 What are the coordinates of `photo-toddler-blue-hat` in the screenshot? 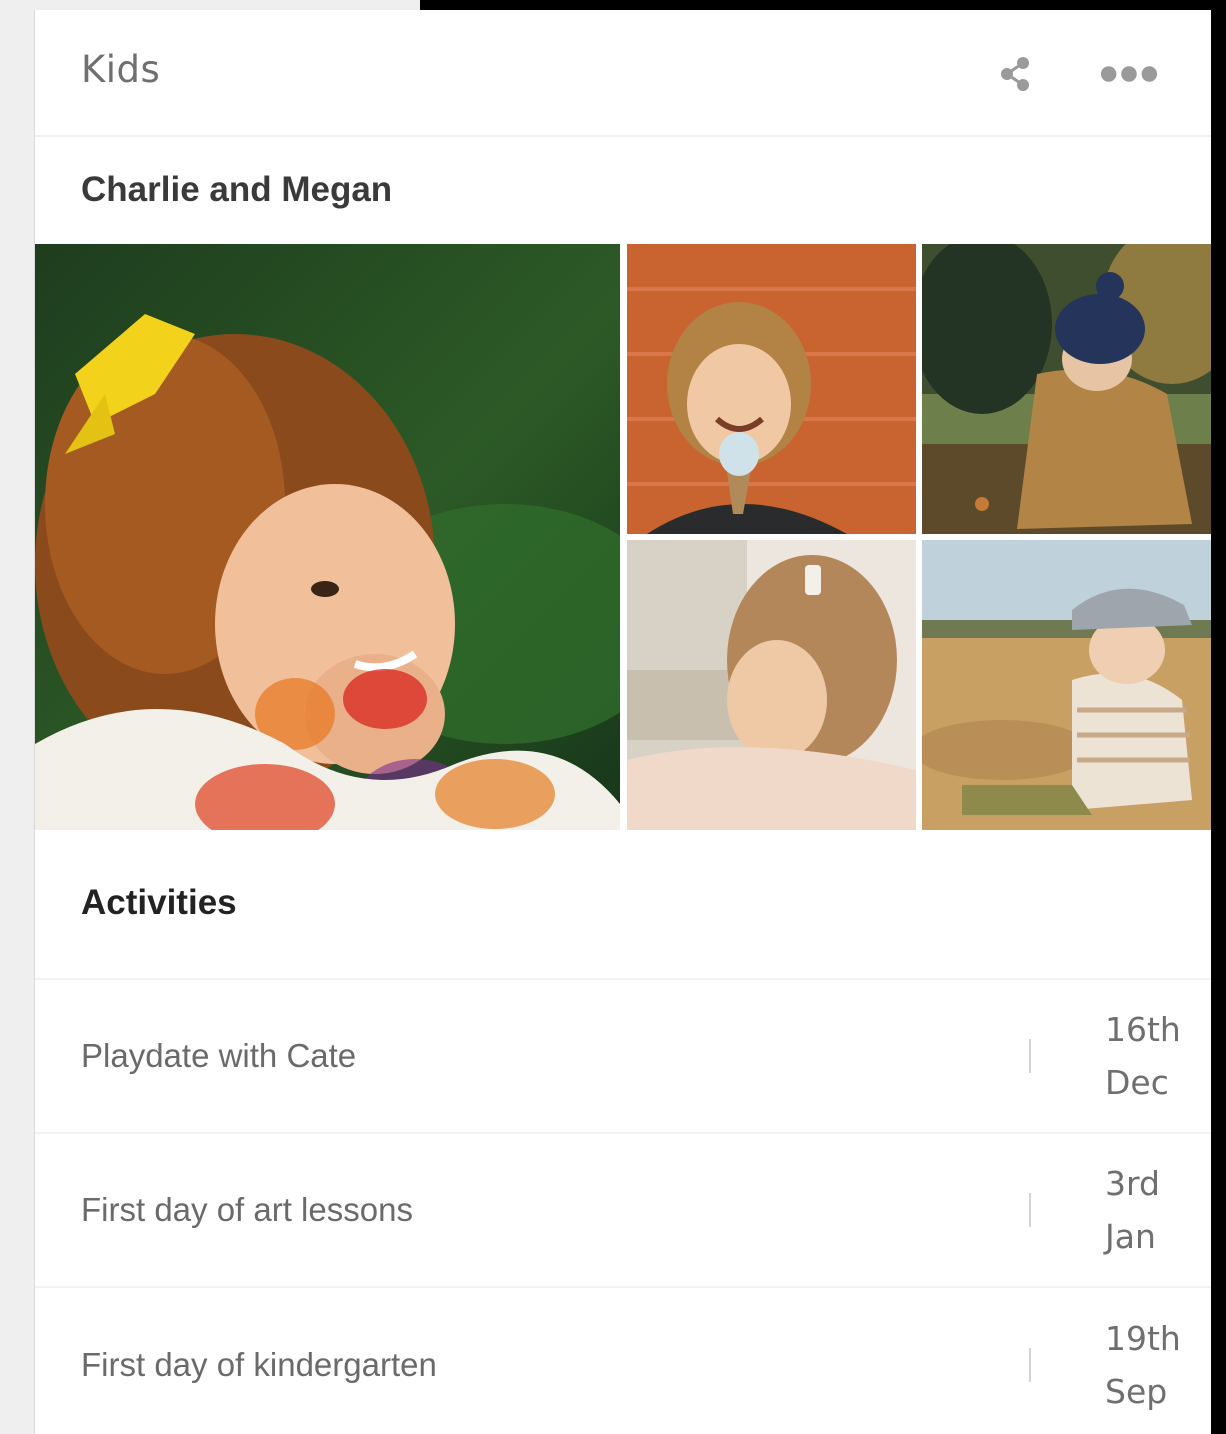 It's located at (1066, 389).